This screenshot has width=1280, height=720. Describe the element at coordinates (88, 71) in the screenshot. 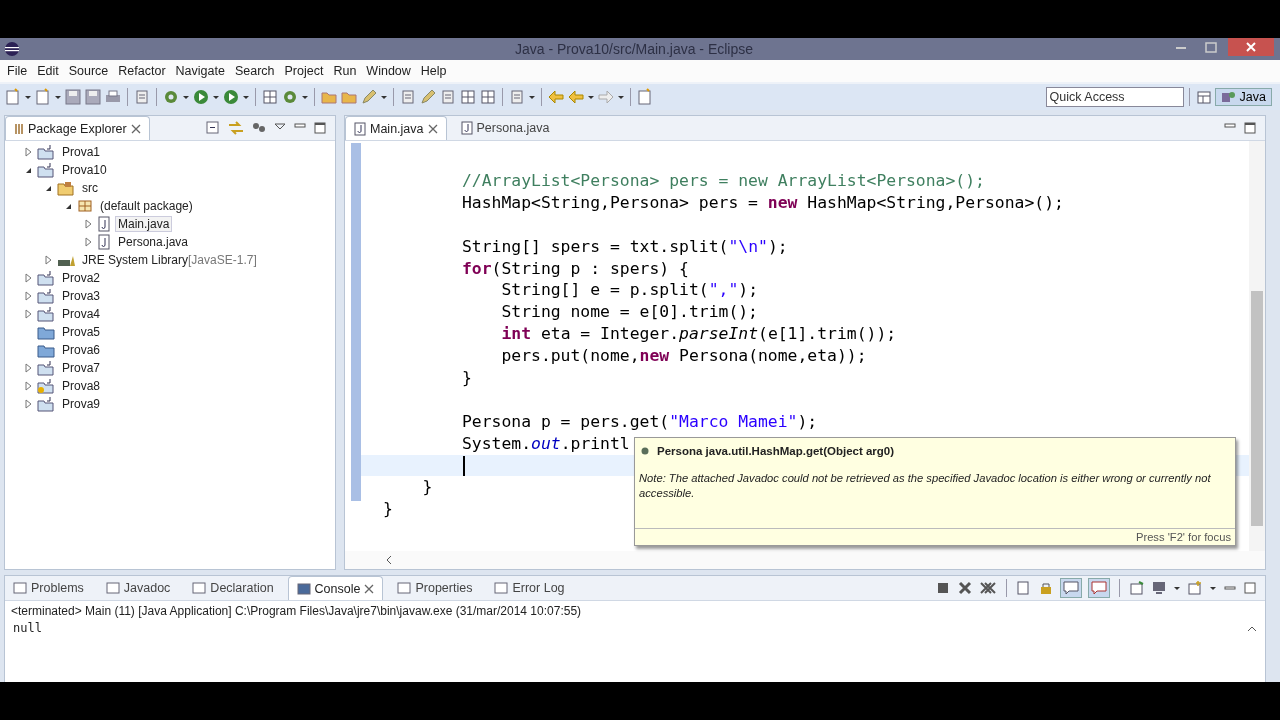

I see `menu-item: Source` at that location.